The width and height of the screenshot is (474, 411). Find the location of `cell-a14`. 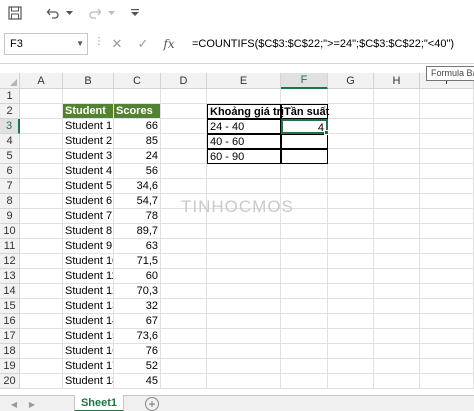

cell-a14 is located at coordinates (41, 291).